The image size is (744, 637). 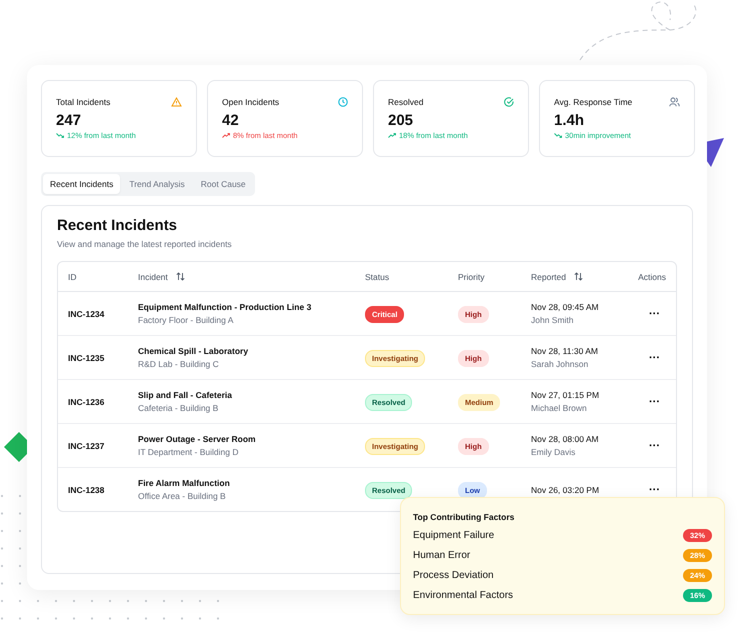 I want to click on incident-location: IT Department - Building D, so click(x=189, y=452).